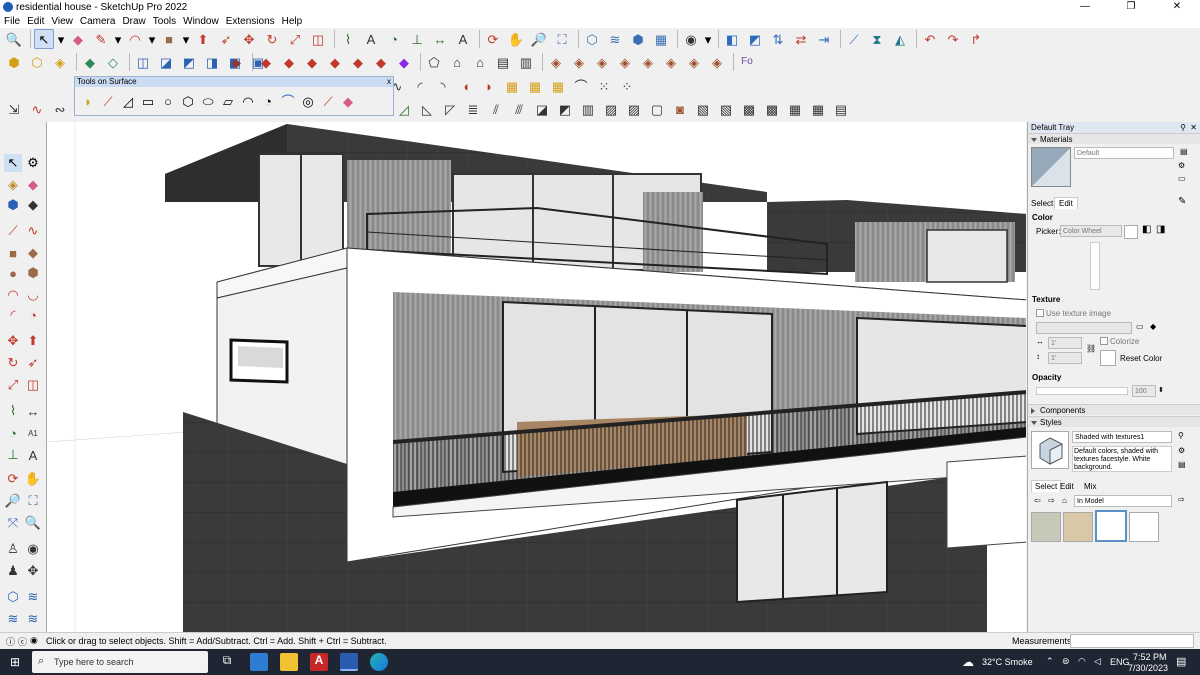 The height and width of the screenshot is (675, 1200). What do you see at coordinates (427, 109) in the screenshot?
I see `shape-bender-icon: ◺` at bounding box center [427, 109].